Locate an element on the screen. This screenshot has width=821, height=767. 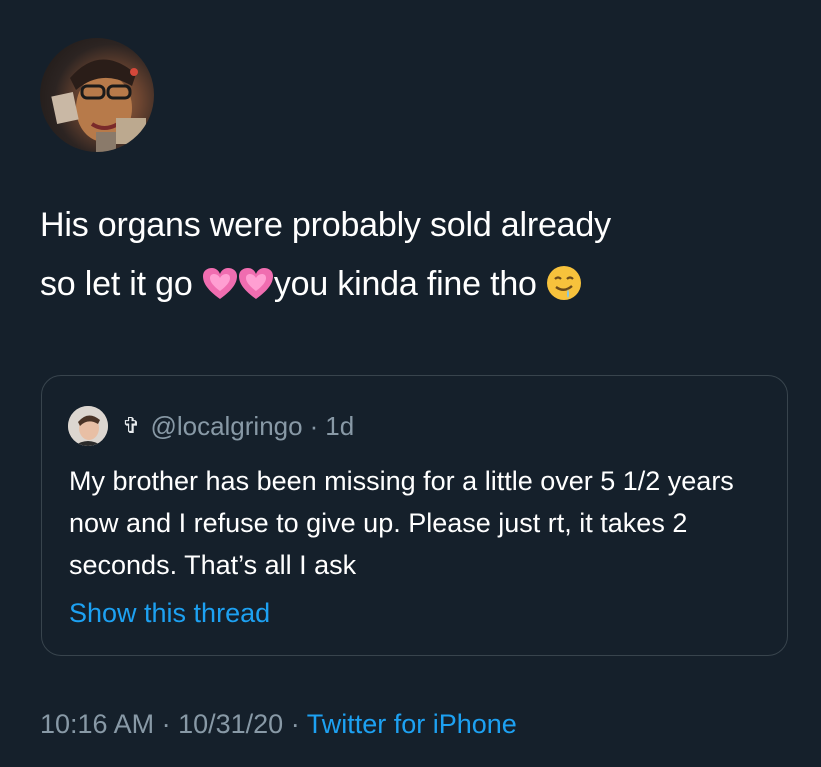
quoted-author-handle: @localgringo is located at coordinates (226, 426).